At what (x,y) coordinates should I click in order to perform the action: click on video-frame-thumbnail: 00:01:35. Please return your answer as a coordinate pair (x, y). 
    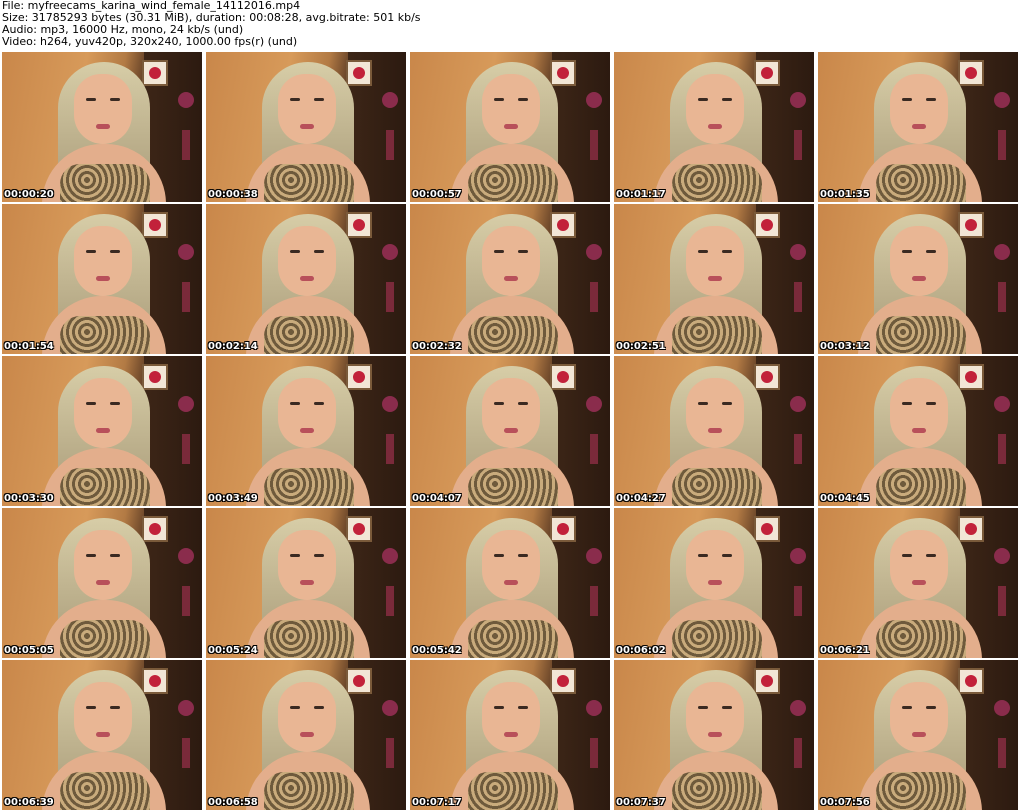
    Looking at the image, I should click on (918, 127).